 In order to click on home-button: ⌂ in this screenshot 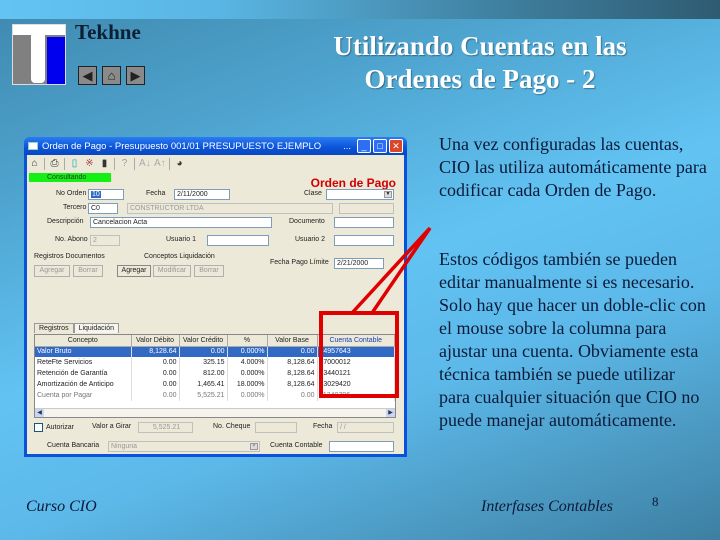, I will do `click(111, 75)`.